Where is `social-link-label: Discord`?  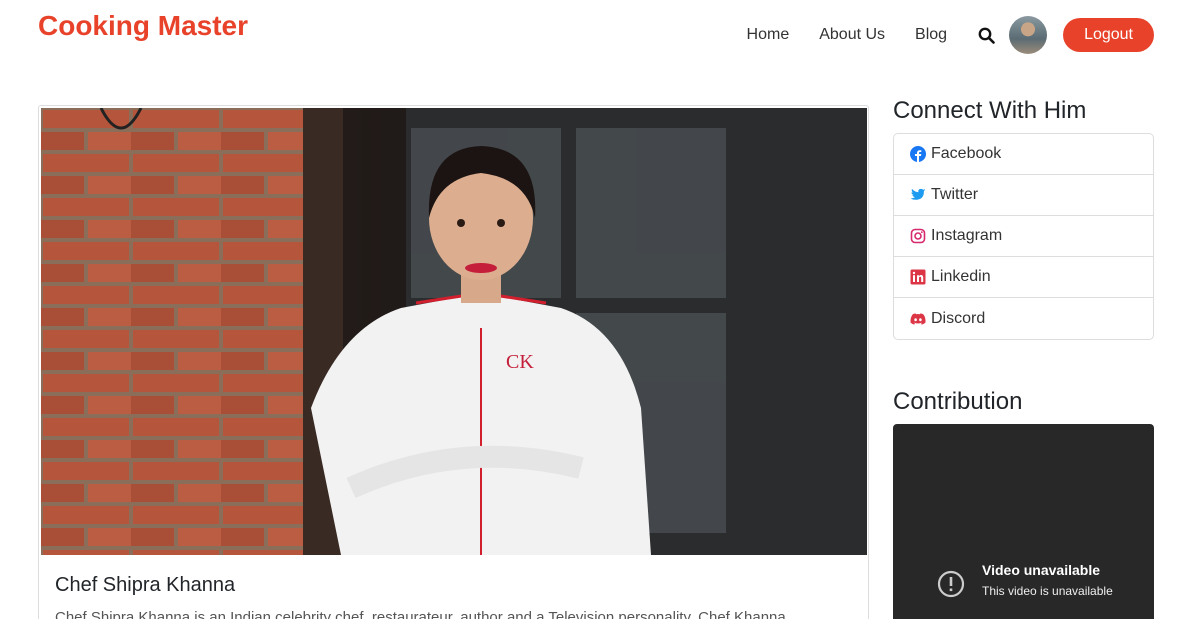 social-link-label: Discord is located at coordinates (958, 318).